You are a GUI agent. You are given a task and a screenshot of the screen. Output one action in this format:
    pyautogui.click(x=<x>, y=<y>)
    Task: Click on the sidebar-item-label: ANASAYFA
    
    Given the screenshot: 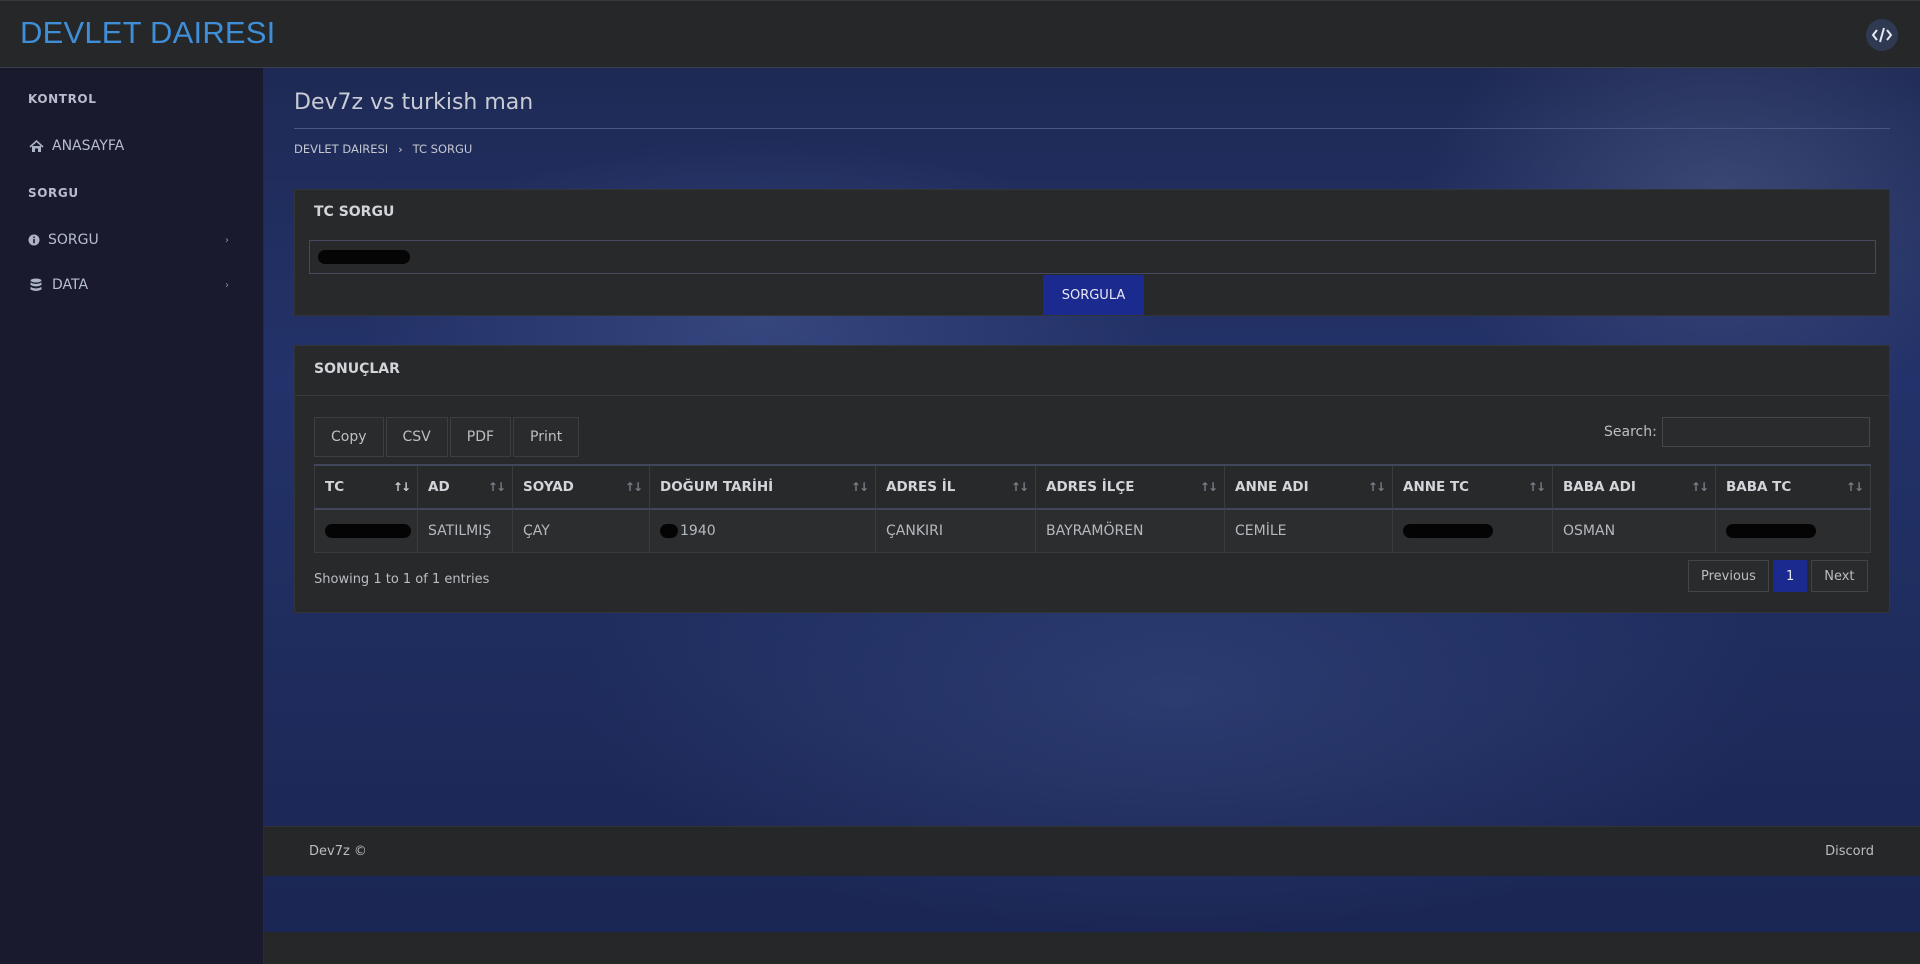 What is the action you would take?
    pyautogui.click(x=88, y=146)
    